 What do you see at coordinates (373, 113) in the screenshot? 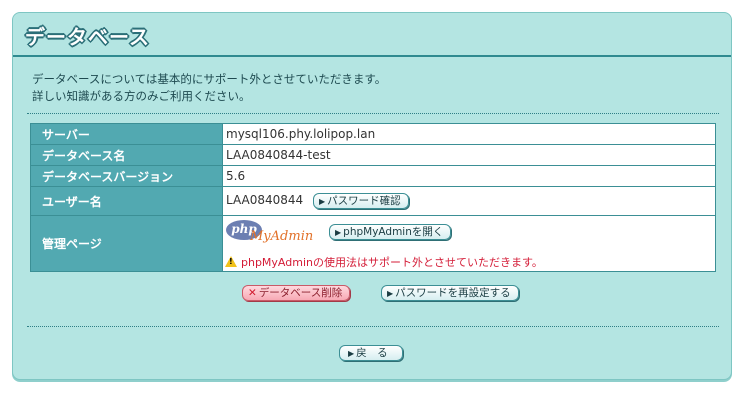
I see `divider-top` at bounding box center [373, 113].